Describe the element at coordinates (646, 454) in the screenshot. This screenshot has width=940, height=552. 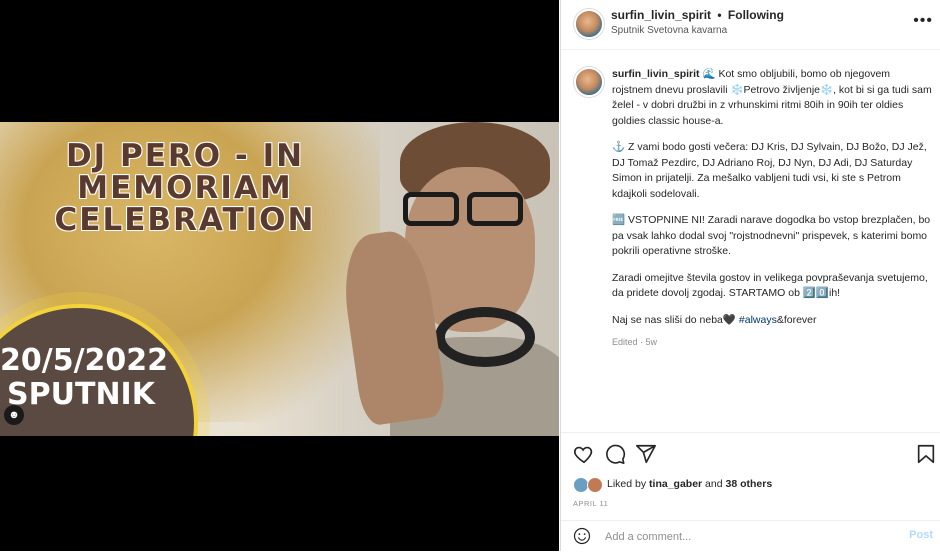
I see `share-icon` at that location.